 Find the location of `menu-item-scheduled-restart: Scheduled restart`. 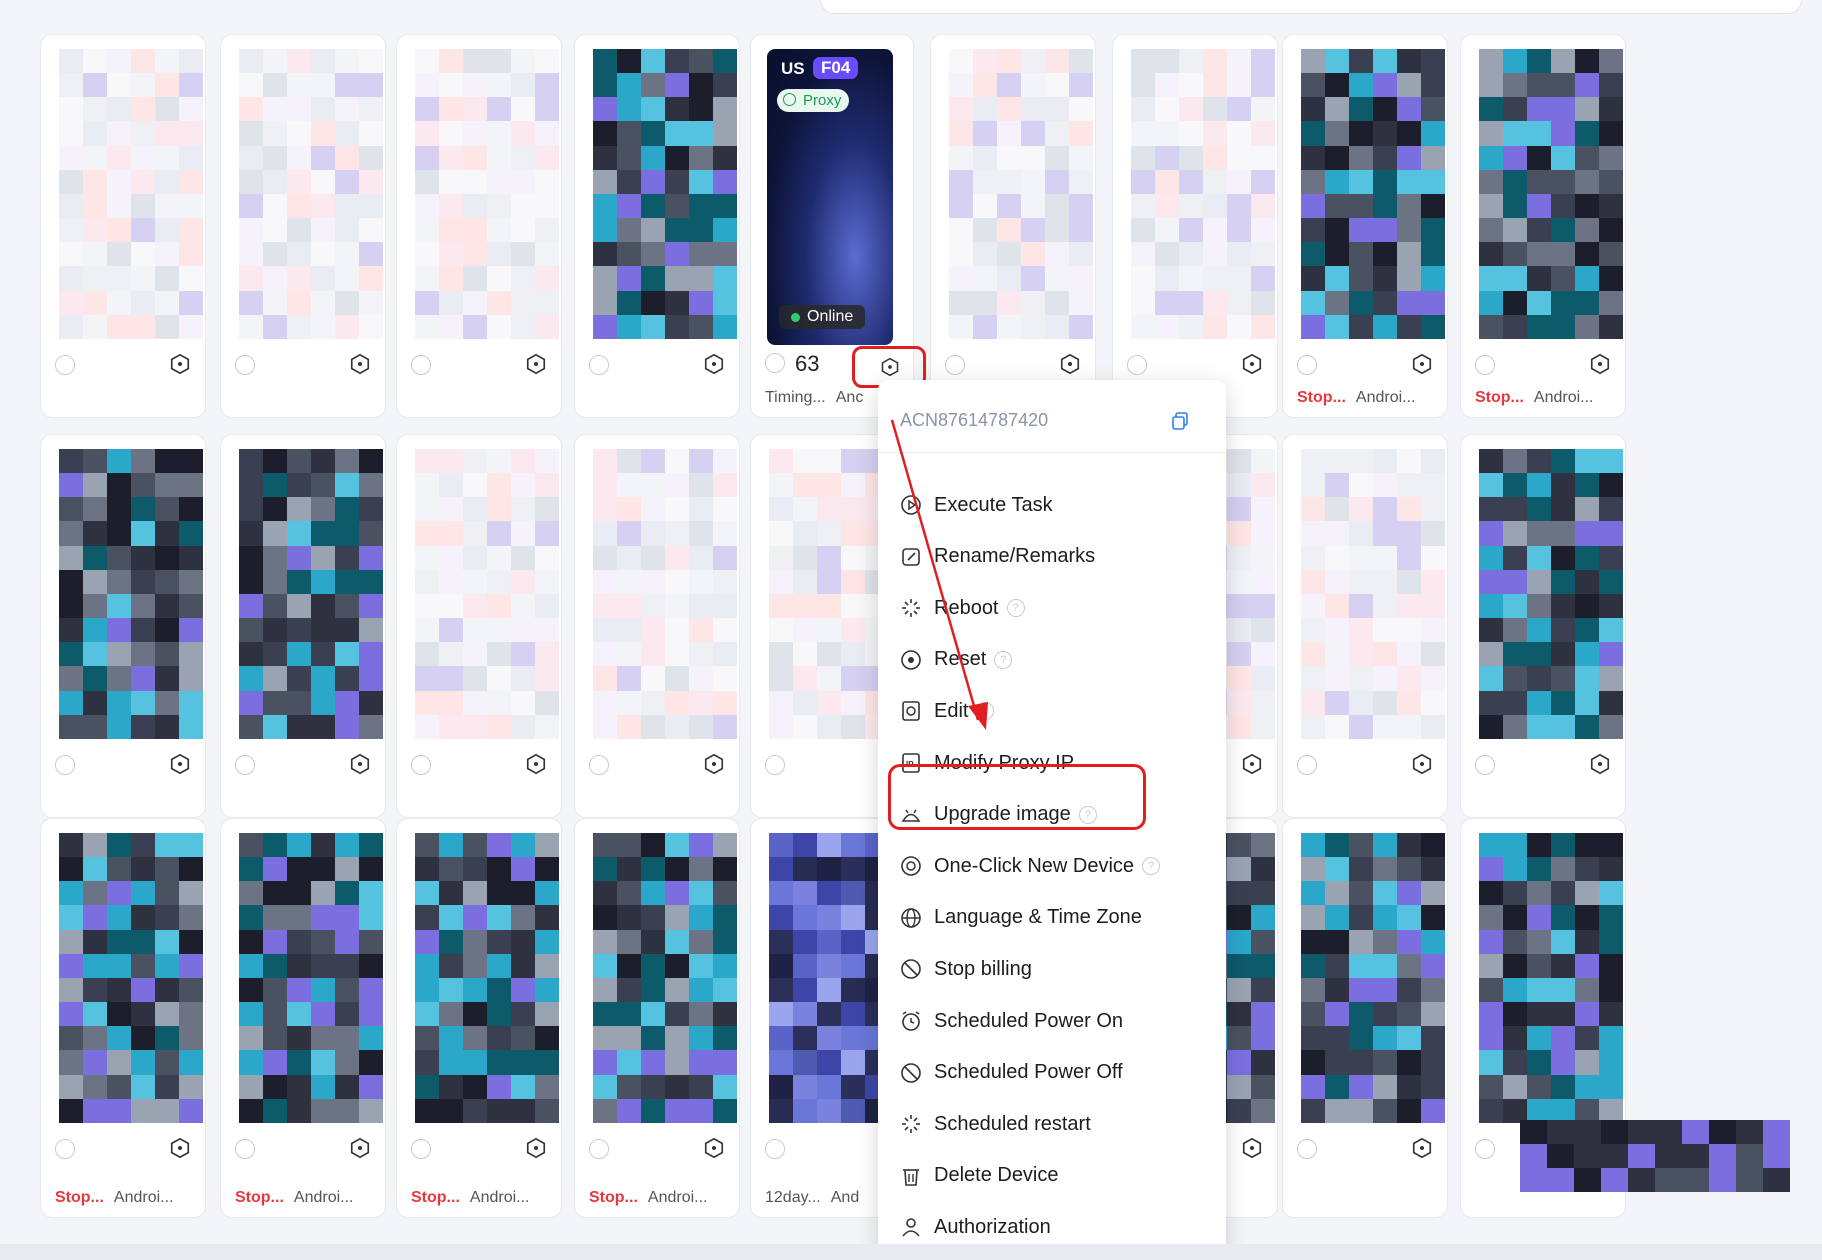

menu-item-scheduled-restart: Scheduled restart is located at coordinates (1055, 1124).